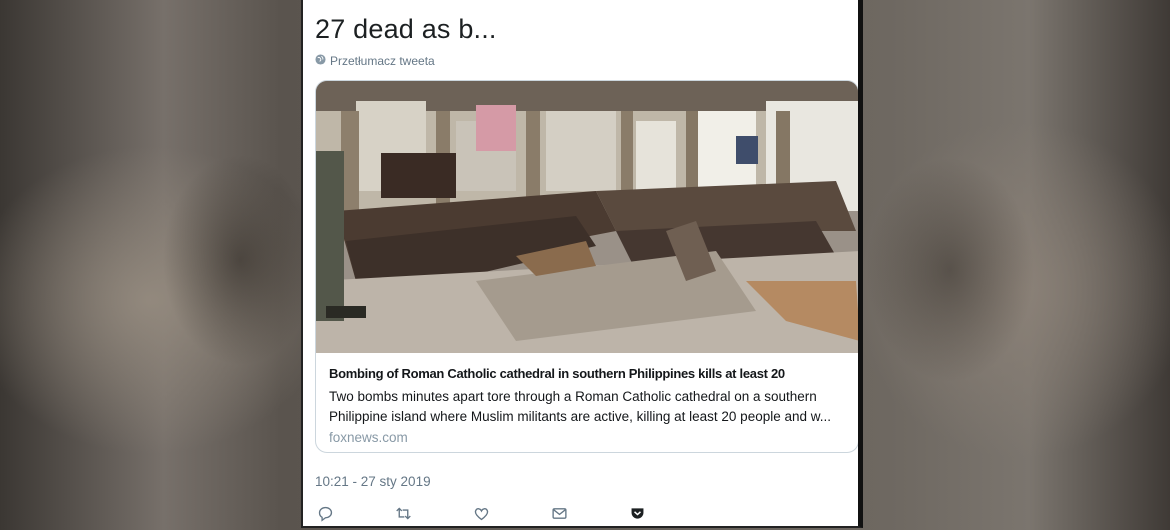 This screenshot has width=1170, height=530. Describe the element at coordinates (382, 61) in the screenshot. I see `translate-label: Przetłumacz tweeta` at that location.